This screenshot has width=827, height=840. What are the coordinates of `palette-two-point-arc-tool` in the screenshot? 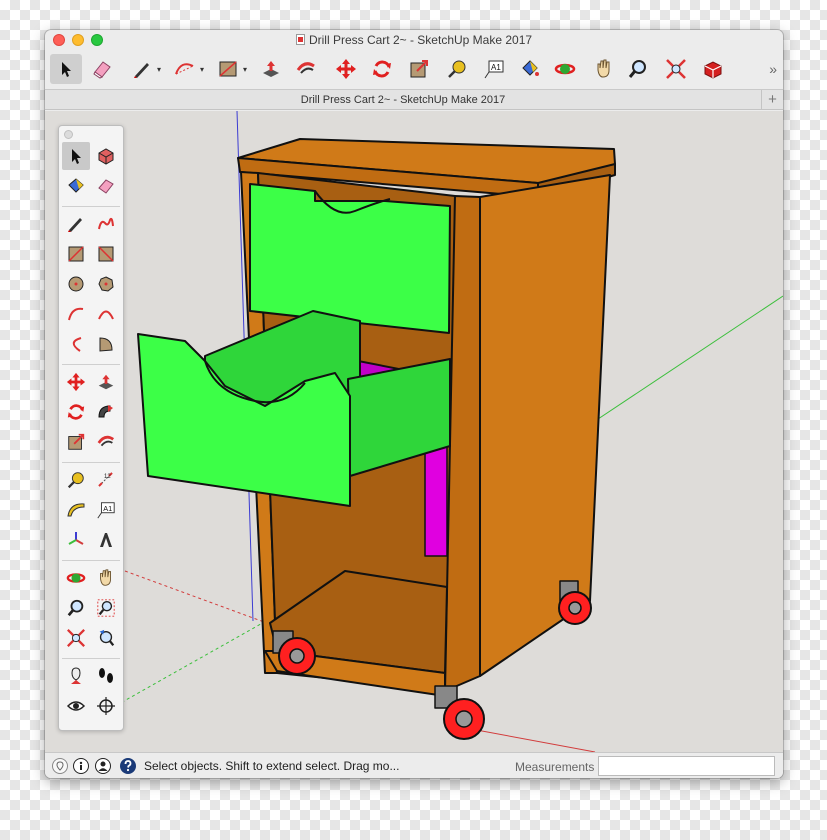 It's located at (106, 314).